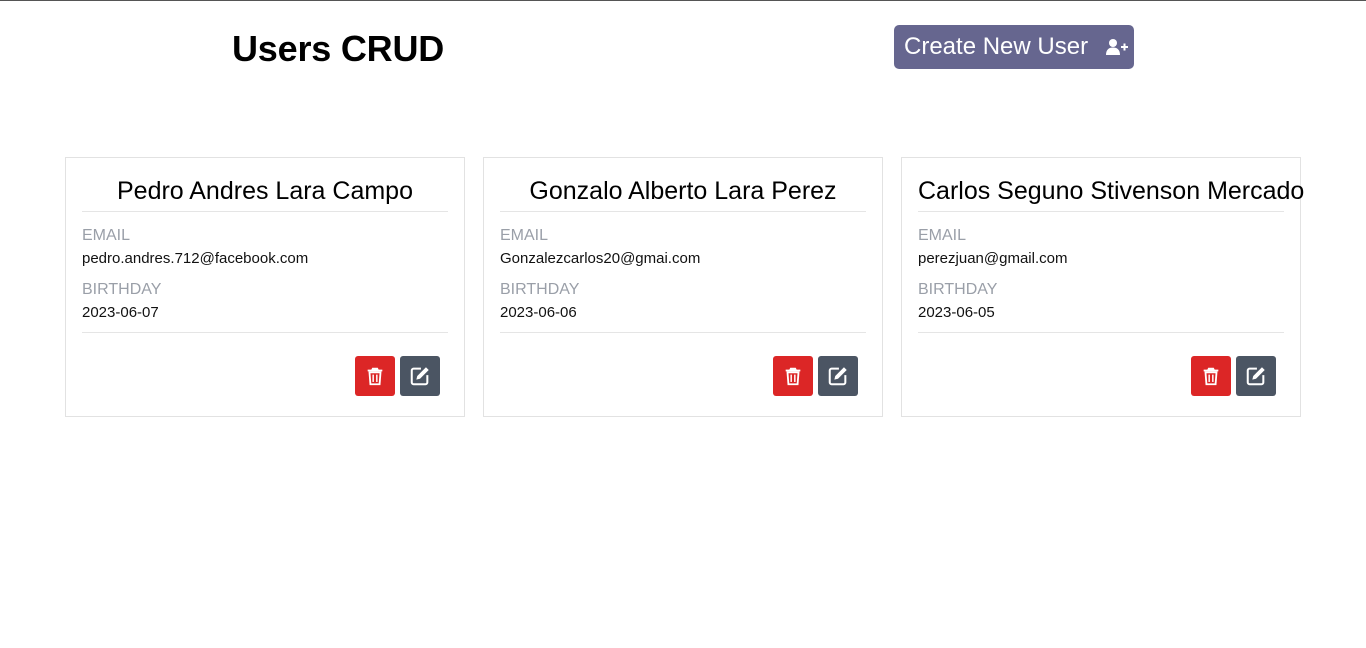  I want to click on user-name: Gonzalo Alberto Lara Perez, so click(683, 185).